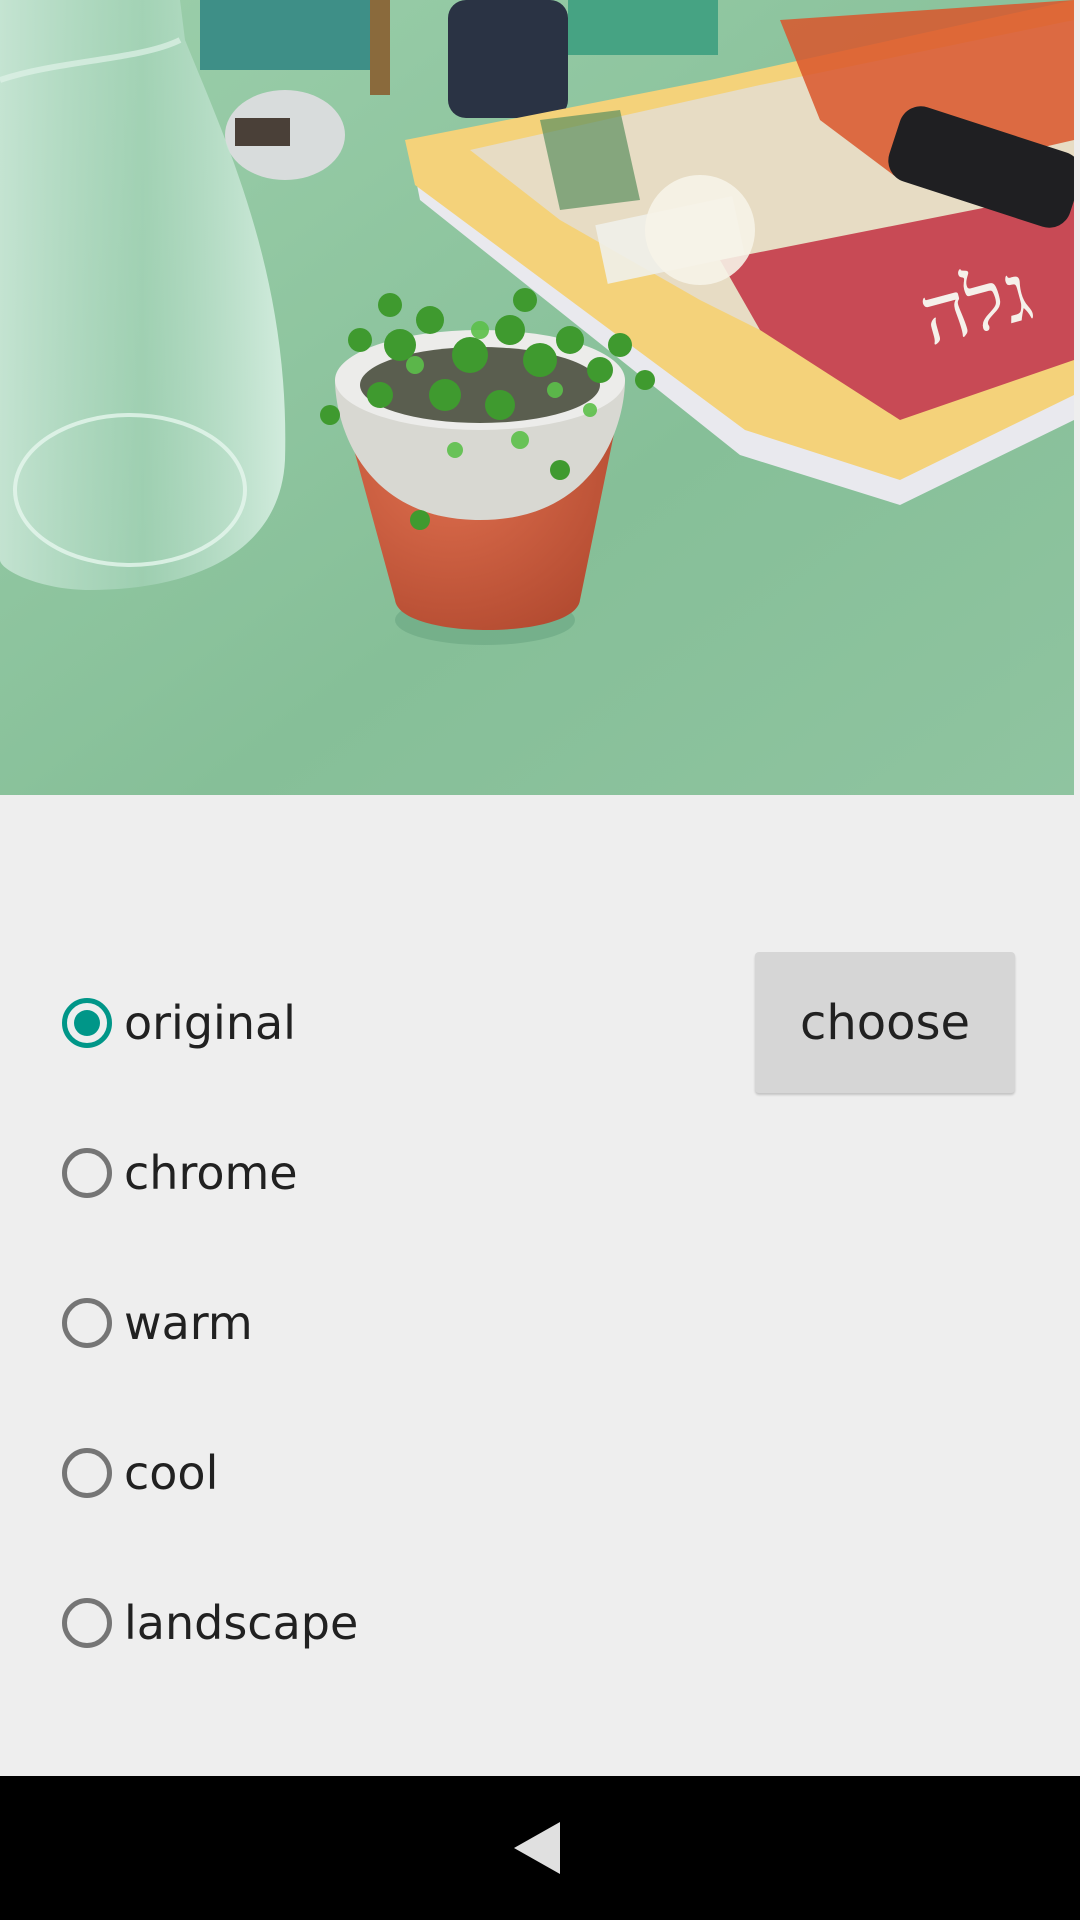 Image resolution: width=1080 pixels, height=1920 pixels. I want to click on filter-option-warm: warm, so click(157, 1323).